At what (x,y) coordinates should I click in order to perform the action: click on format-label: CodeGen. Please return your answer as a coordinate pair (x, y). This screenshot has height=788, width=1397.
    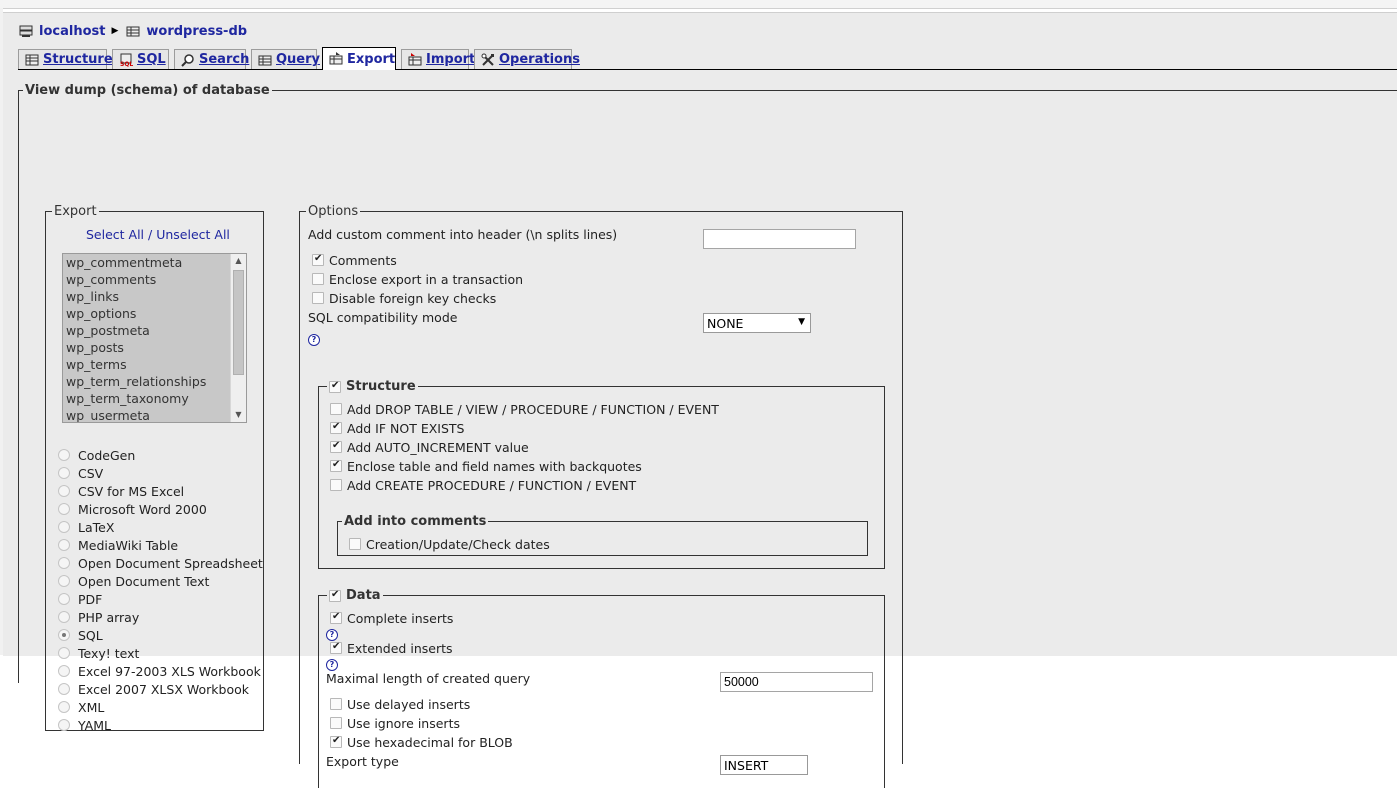
    Looking at the image, I should click on (107, 455).